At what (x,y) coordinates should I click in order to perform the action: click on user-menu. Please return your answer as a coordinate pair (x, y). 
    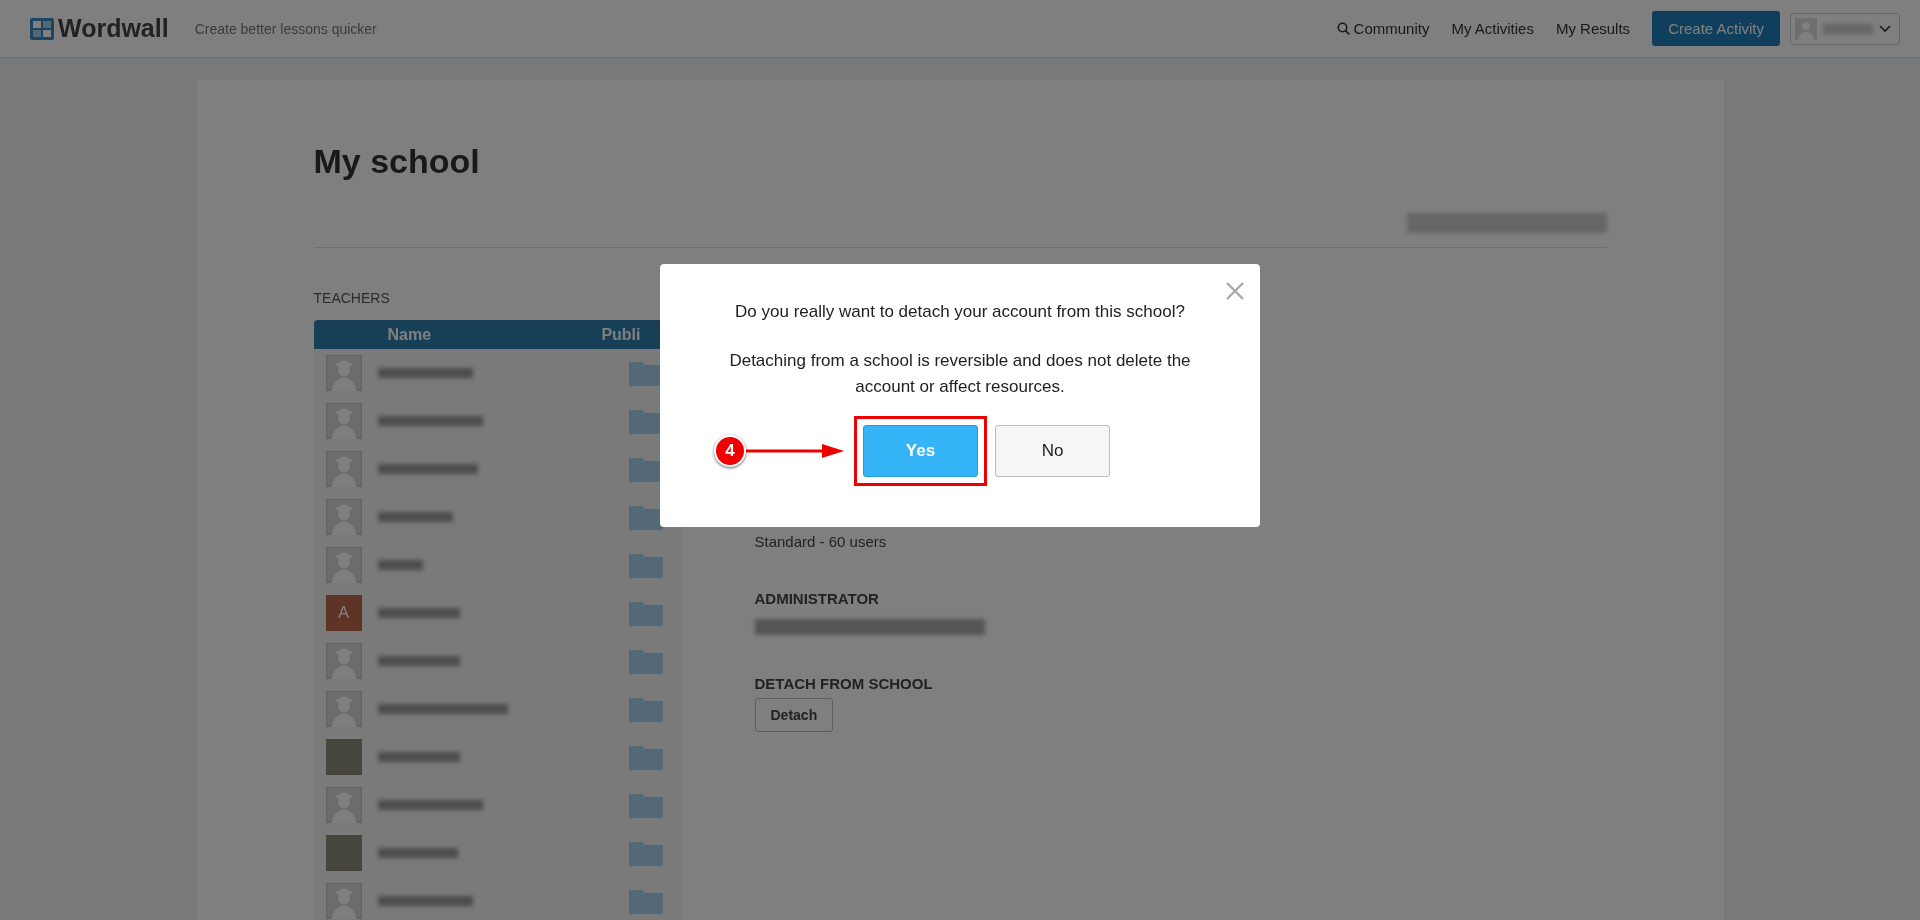
    Looking at the image, I should click on (1845, 28).